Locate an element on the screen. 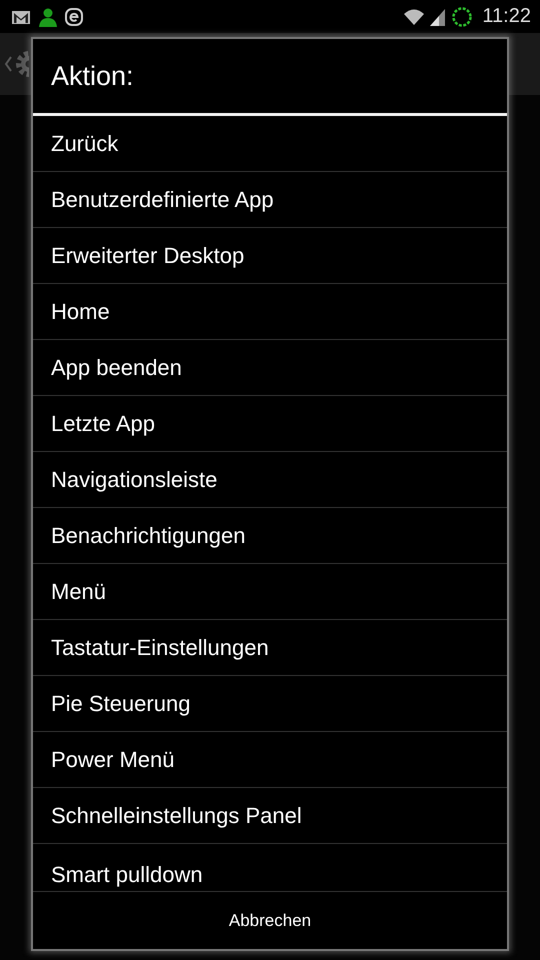 The height and width of the screenshot is (960, 540). list-item: Benutzerdefinierte App is located at coordinates (270, 200).